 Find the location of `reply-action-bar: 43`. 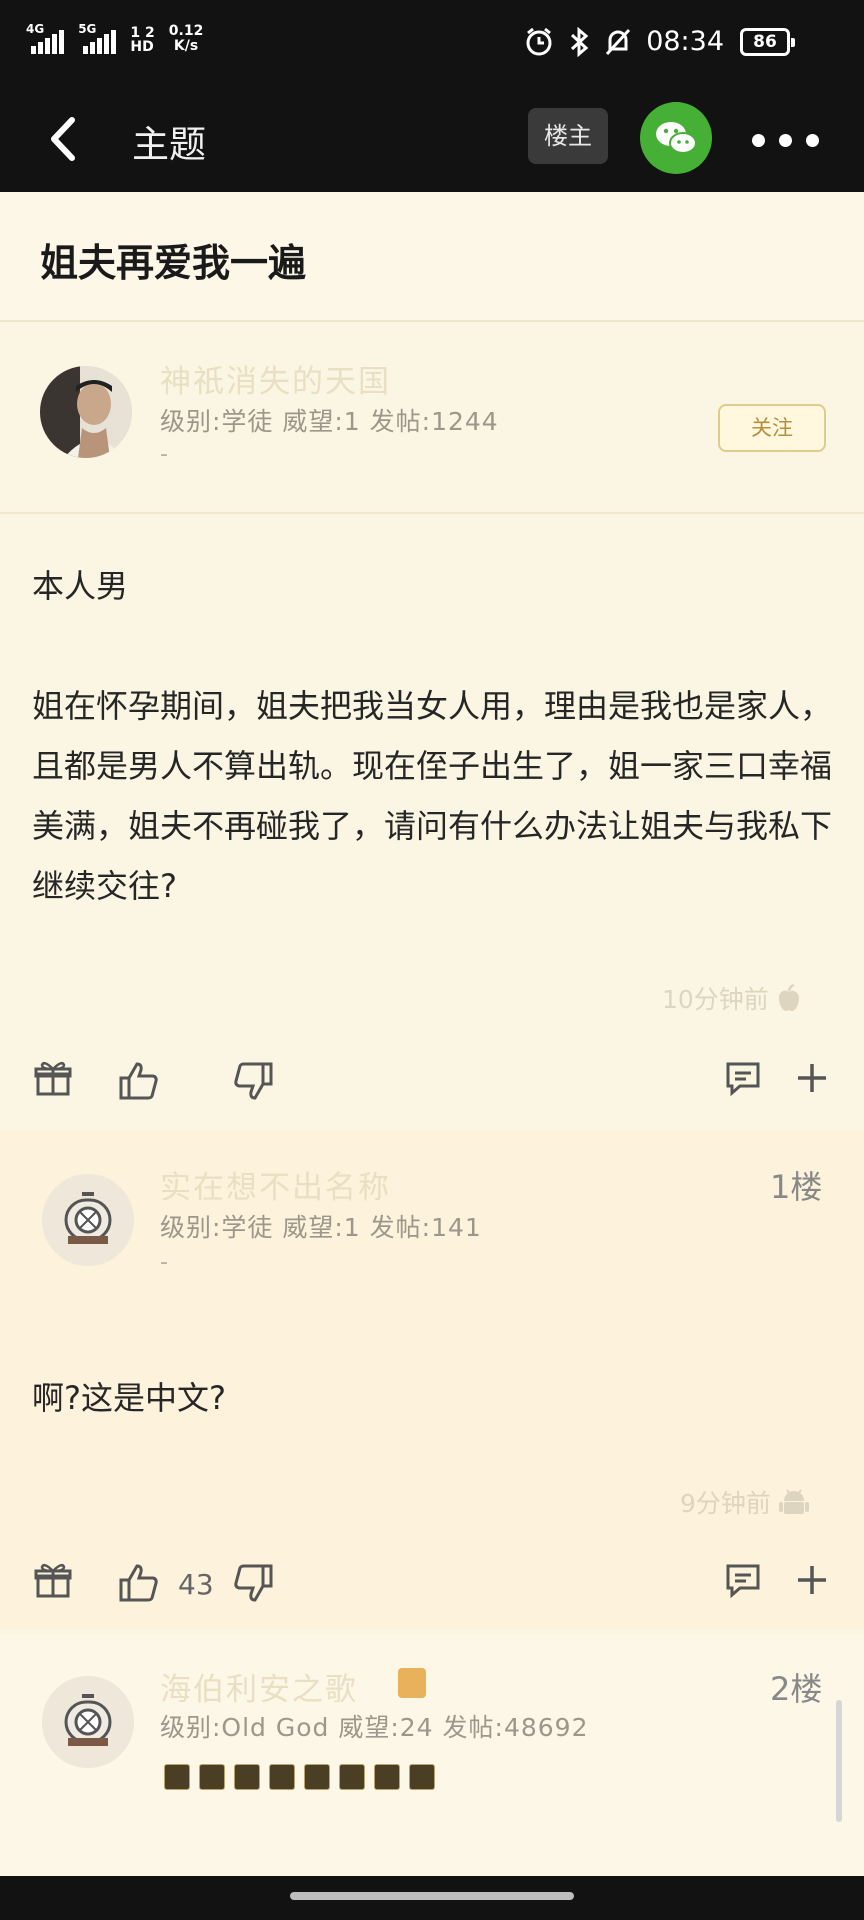

reply-action-bar: 43 is located at coordinates (432, 1586).